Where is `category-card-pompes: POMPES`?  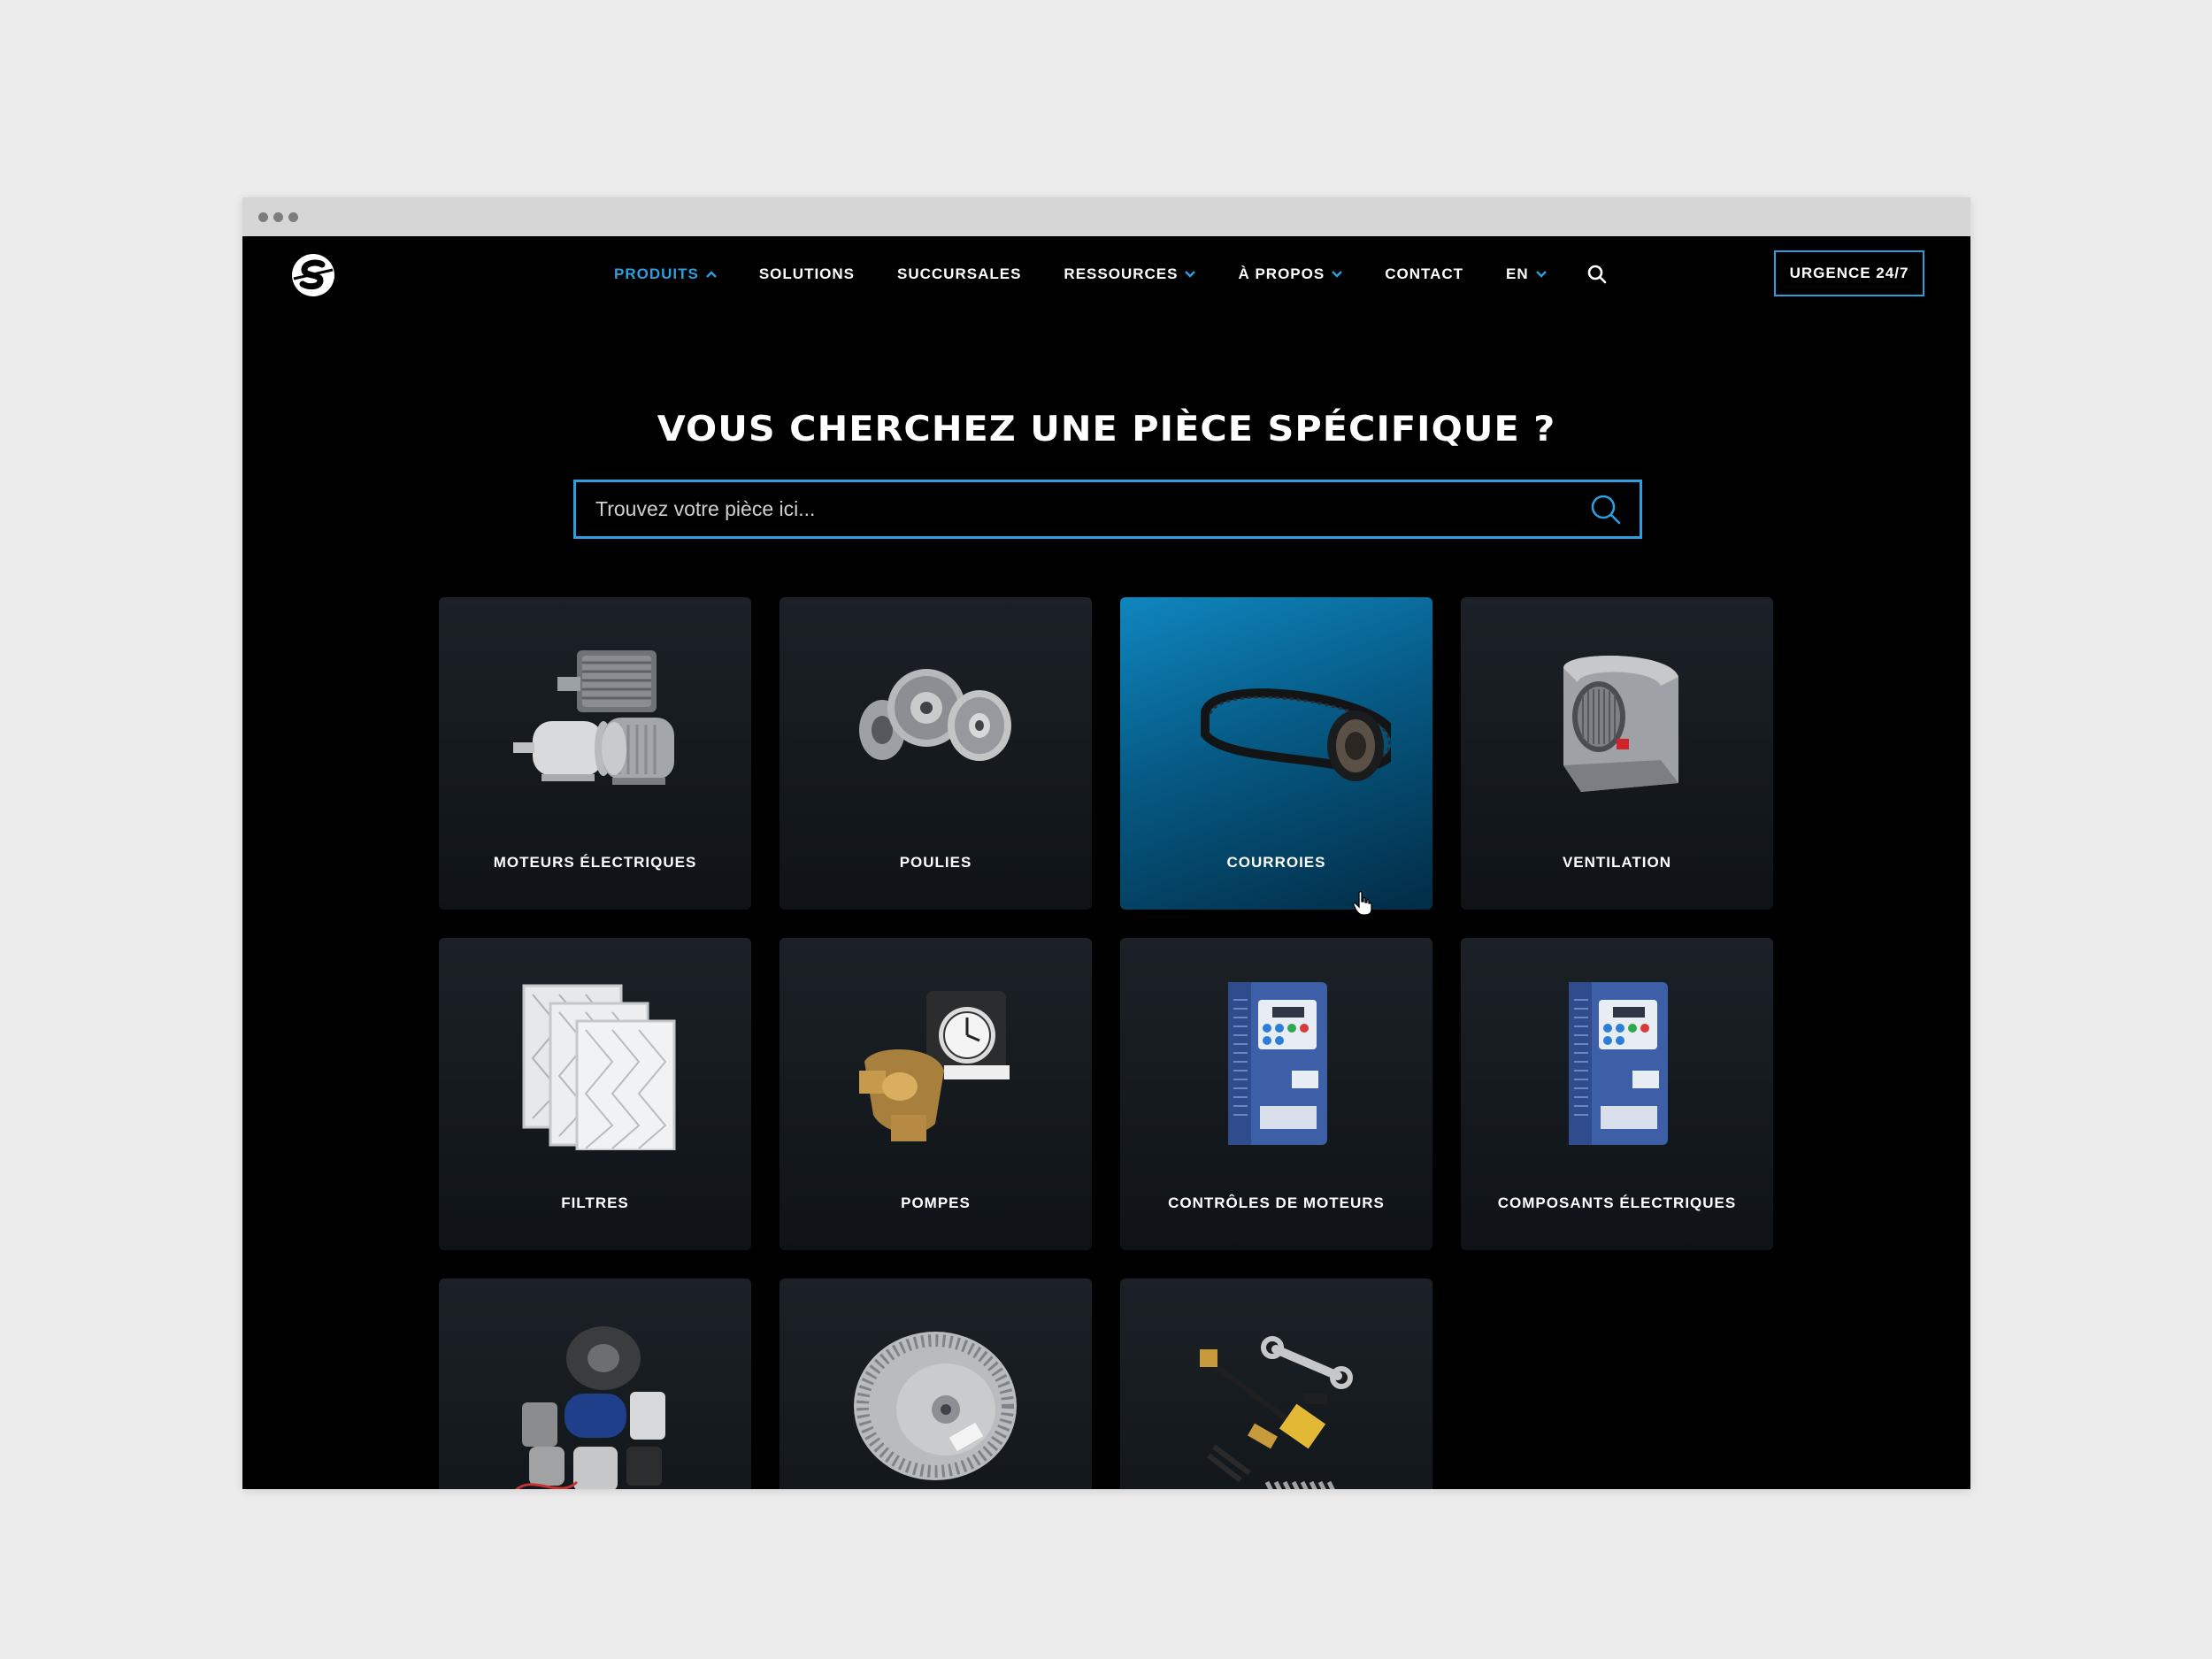
category-card-pompes: POMPES is located at coordinates (936, 1094).